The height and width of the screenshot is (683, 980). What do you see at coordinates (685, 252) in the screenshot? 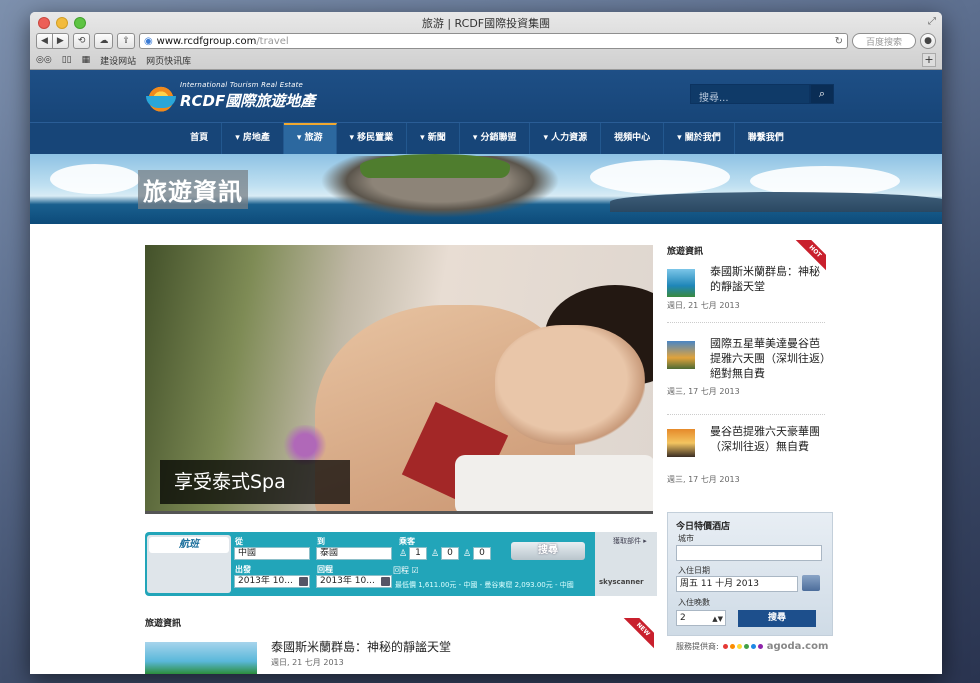
I see `sidebar-title: 旅遊資訊` at bounding box center [685, 252].